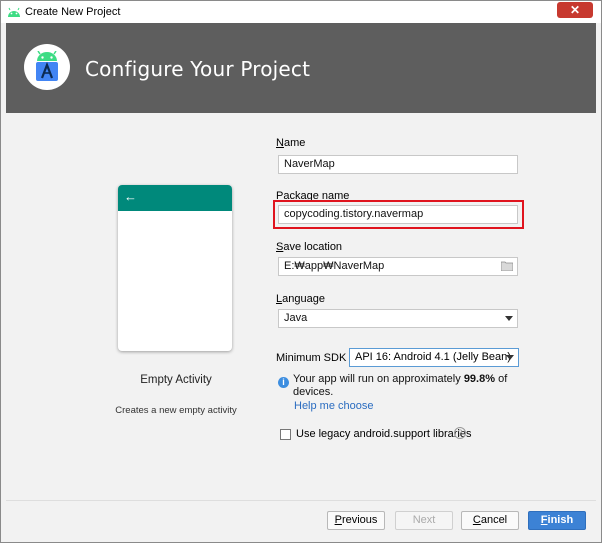 Image resolution: width=602 pixels, height=543 pixels. What do you see at coordinates (176, 410) in the screenshot?
I see `activity-template-description: Creates a new empty activity` at bounding box center [176, 410].